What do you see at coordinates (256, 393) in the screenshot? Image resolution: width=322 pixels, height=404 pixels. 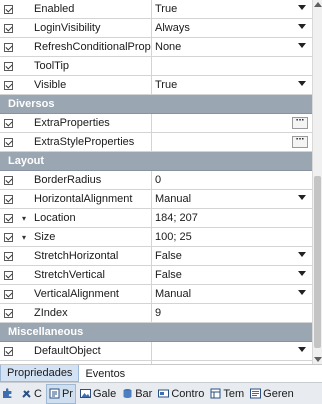 I see `manager-icon` at bounding box center [256, 393].